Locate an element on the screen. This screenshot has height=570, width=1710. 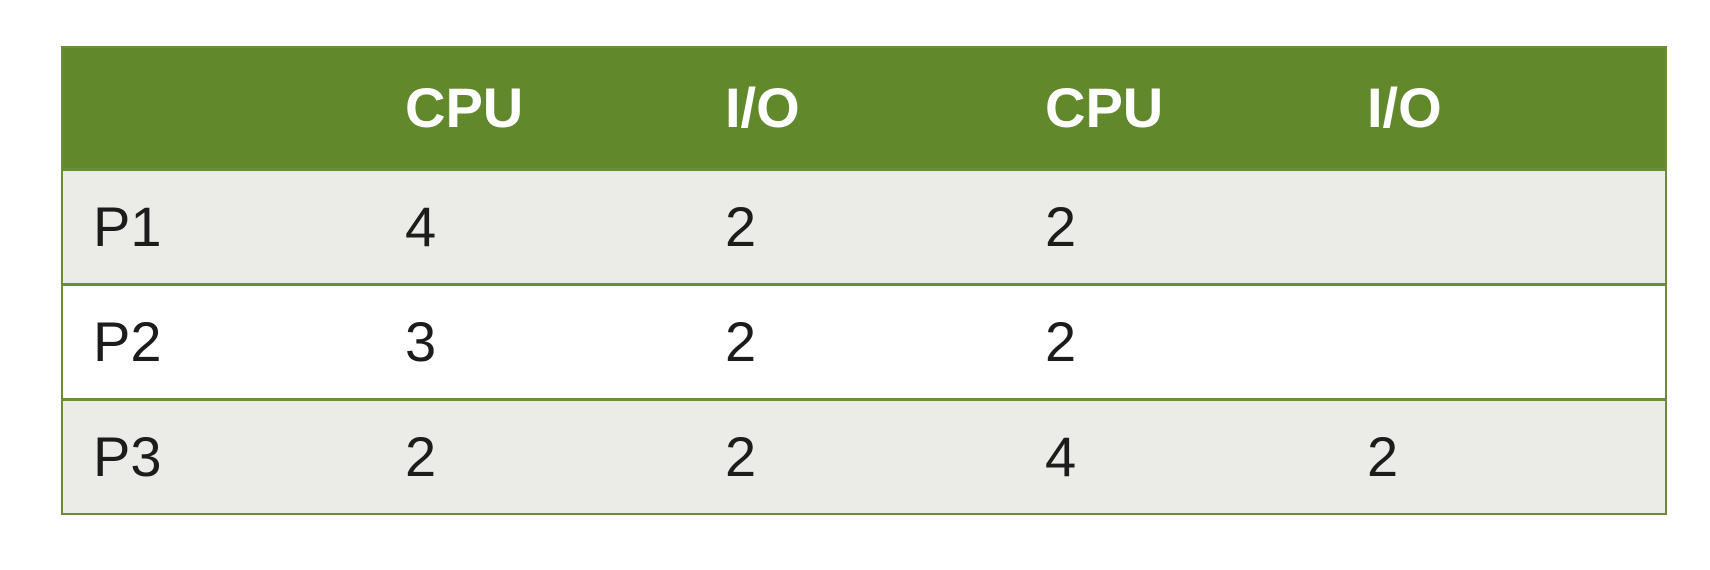
cell-p2-io-1: 2 is located at coordinates (885, 340).